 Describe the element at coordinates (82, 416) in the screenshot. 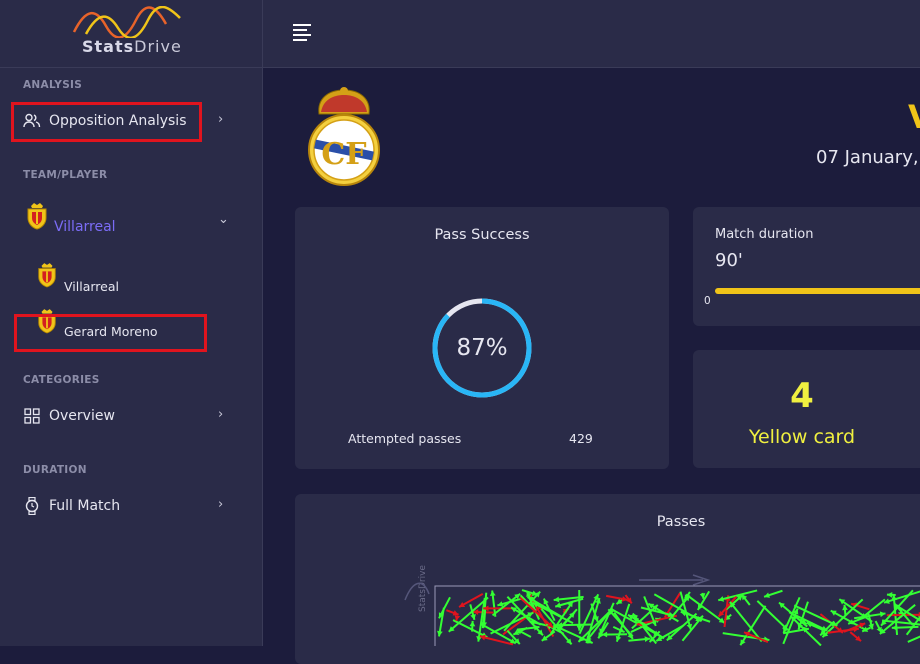

I see `nav-overview-label: Overview` at that location.